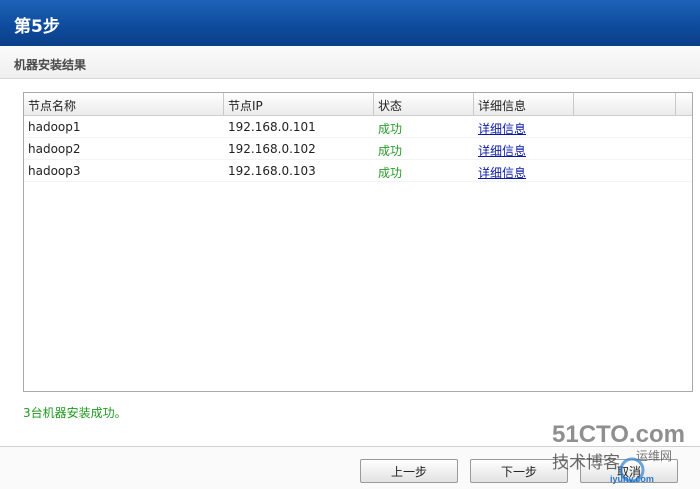 The height and width of the screenshot is (489, 700). Describe the element at coordinates (629, 471) in the screenshot. I see `cancel-button: 取消` at that location.